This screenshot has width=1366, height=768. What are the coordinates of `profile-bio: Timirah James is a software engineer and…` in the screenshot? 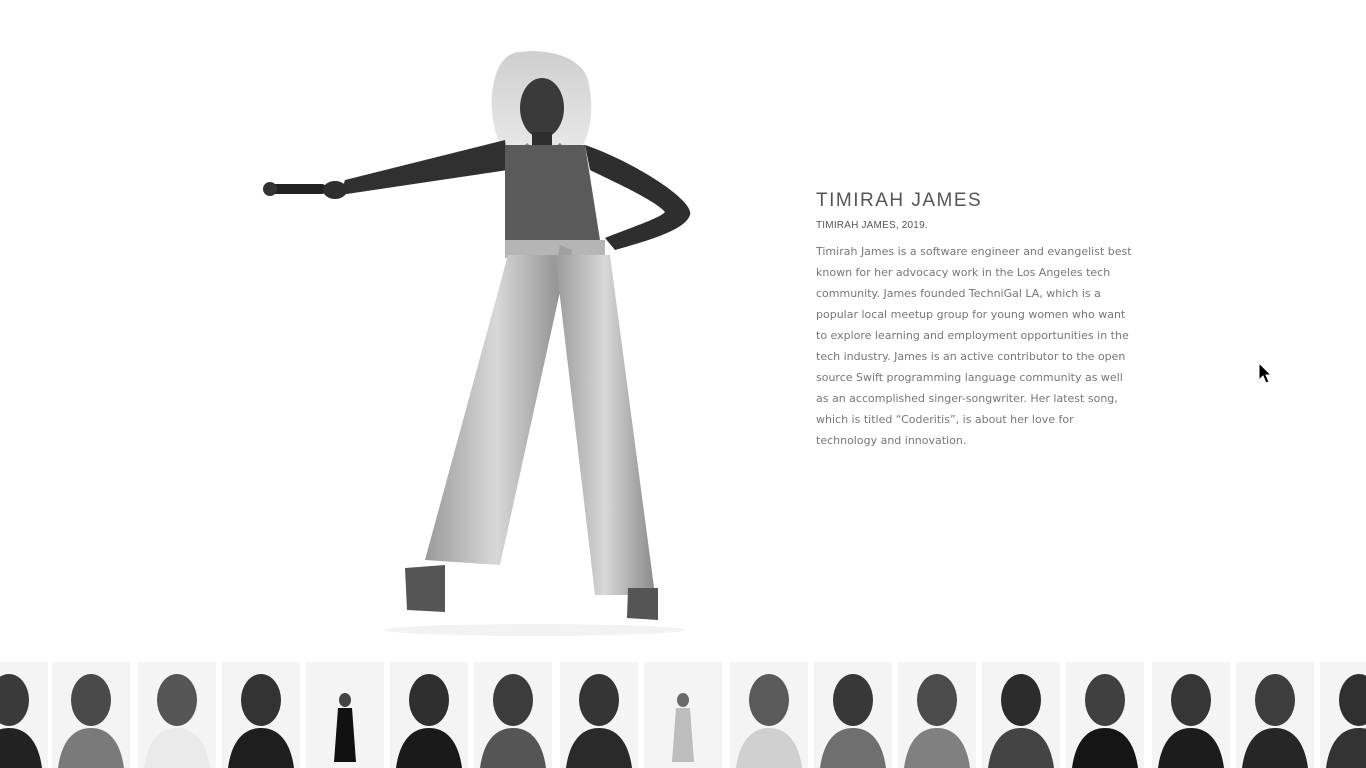 It's located at (974, 346).